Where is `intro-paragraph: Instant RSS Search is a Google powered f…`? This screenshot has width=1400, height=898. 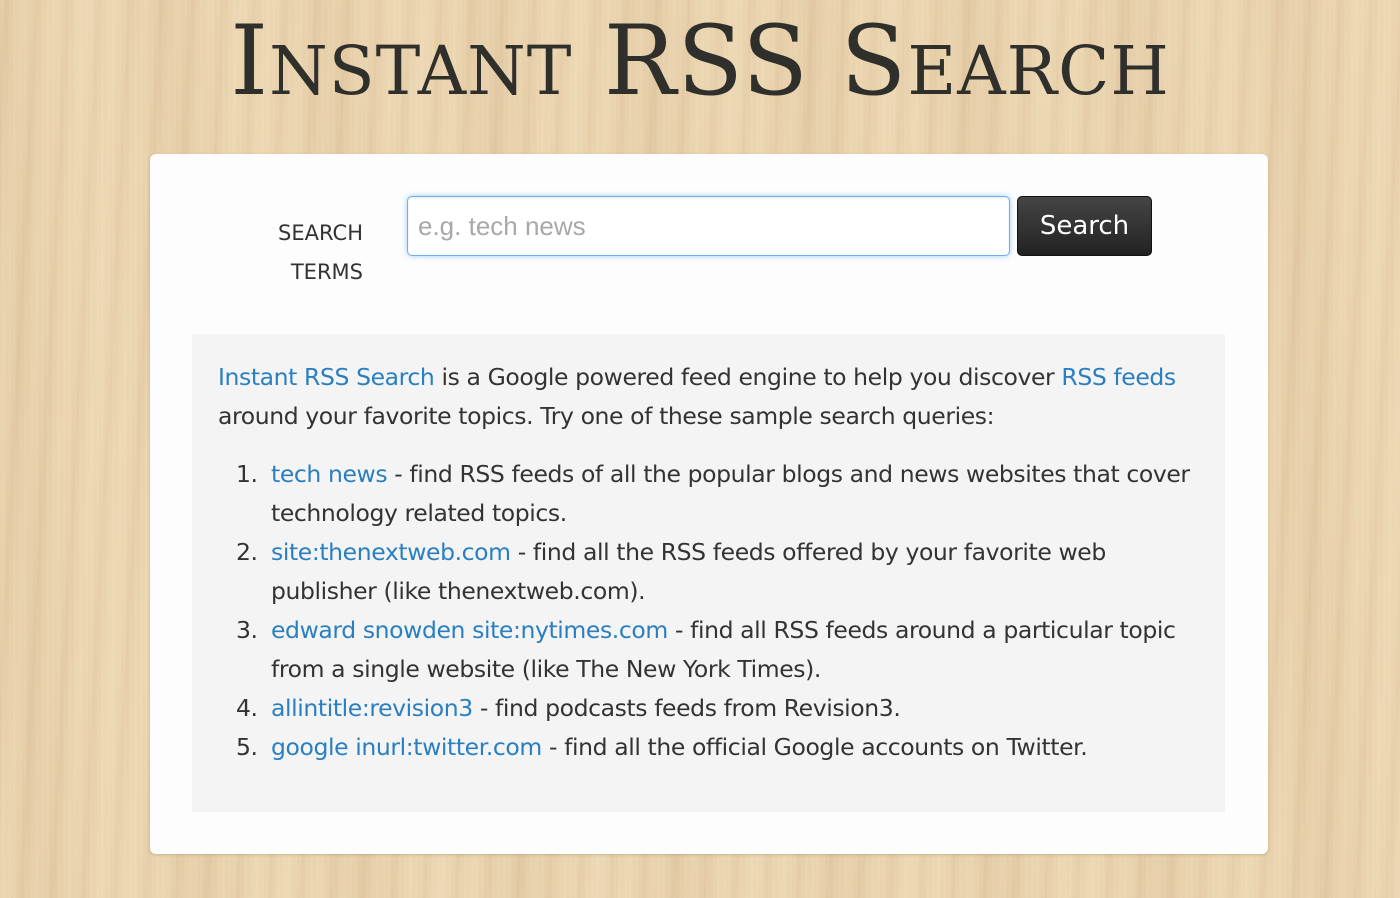
intro-paragraph: Instant RSS Search is a Google powered f… is located at coordinates (698, 397).